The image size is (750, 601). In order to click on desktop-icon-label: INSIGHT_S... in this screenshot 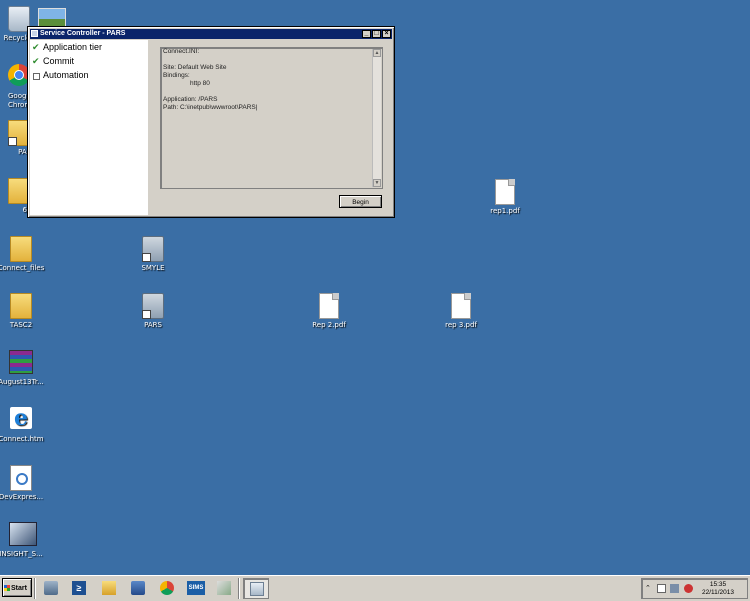, I will do `click(21, 554)`.